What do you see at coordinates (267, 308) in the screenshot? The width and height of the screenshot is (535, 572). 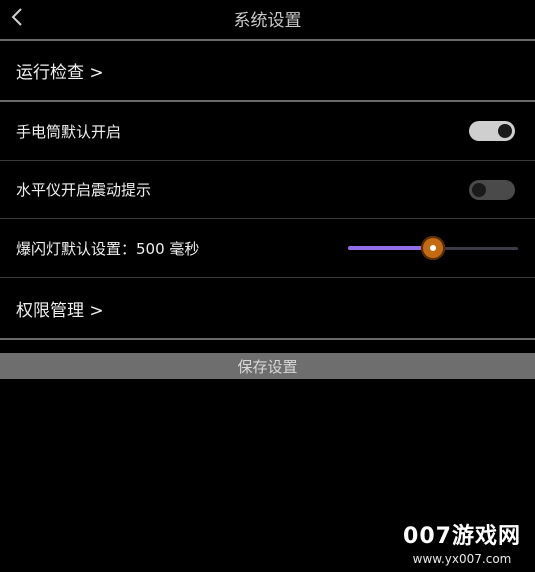 I see `permissions-row: 权限管理 >` at bounding box center [267, 308].